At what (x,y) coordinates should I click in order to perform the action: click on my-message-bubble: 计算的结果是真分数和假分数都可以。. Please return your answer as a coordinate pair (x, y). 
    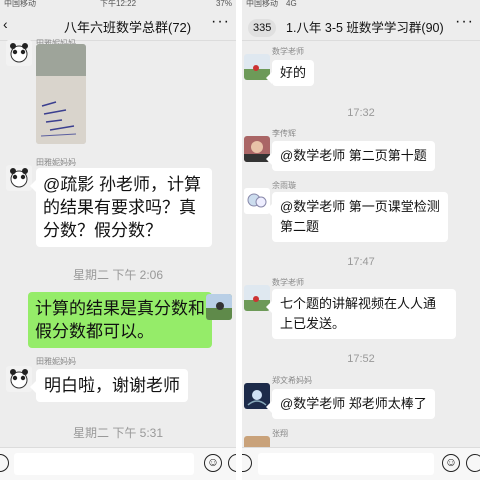
    Looking at the image, I should click on (123, 320).